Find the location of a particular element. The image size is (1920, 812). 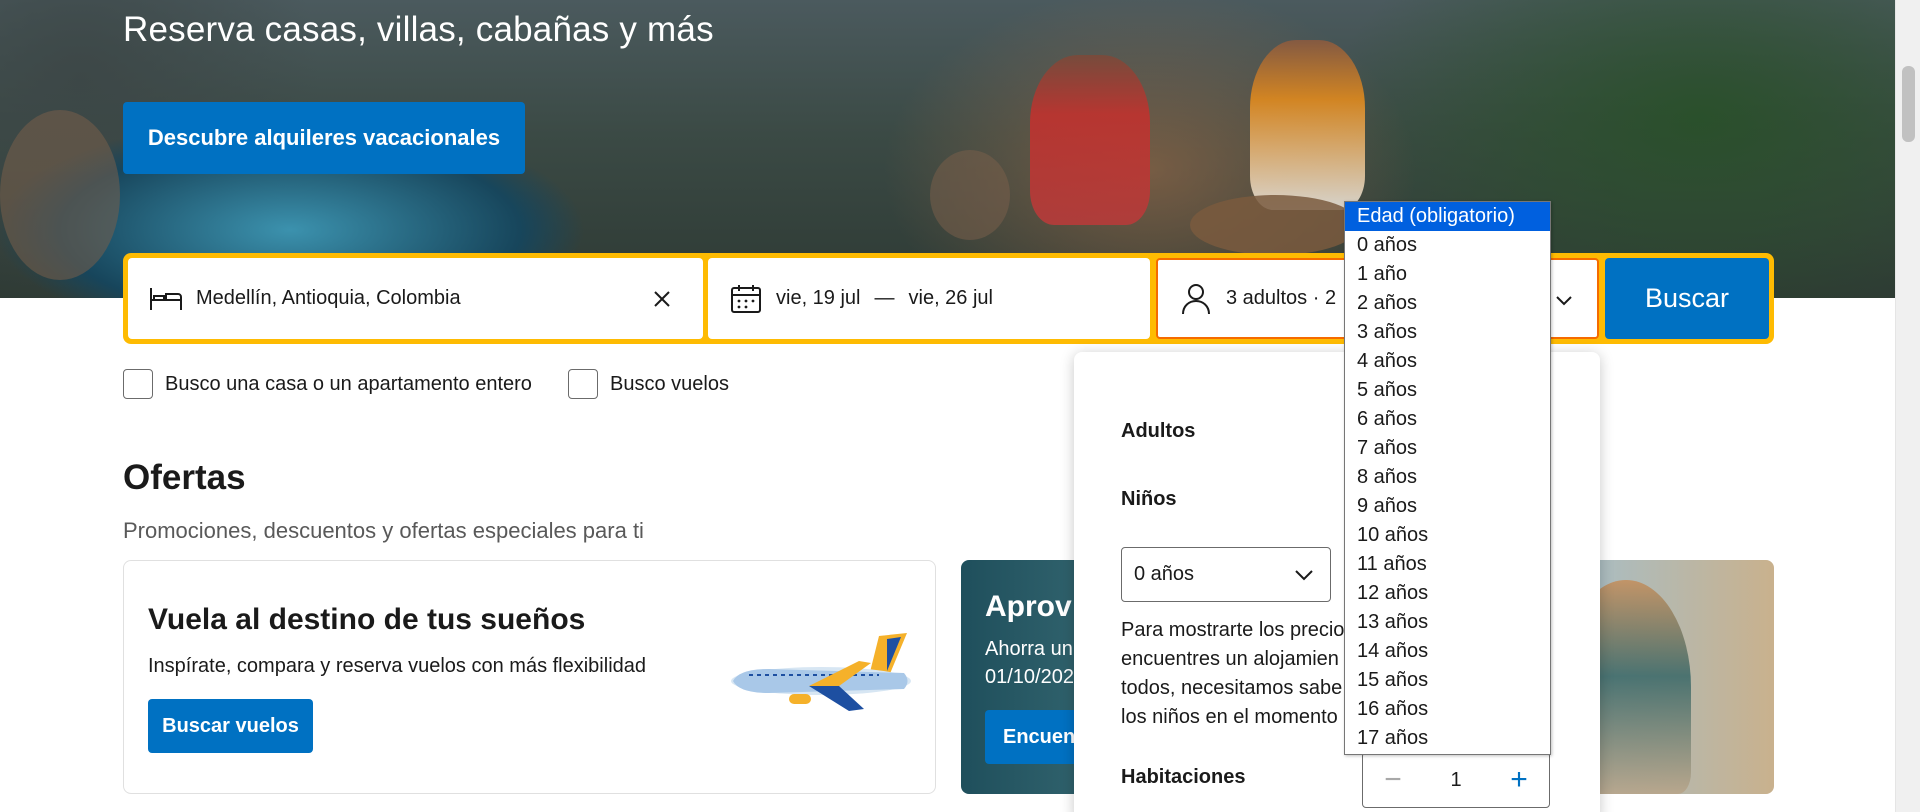

child-age-value: 0 años is located at coordinates (1164, 574).